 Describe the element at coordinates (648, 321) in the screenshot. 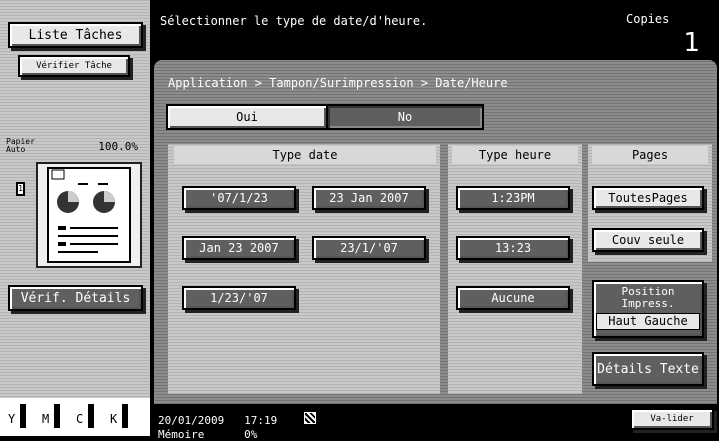

I see `print-position-value: Haut Gauche` at that location.